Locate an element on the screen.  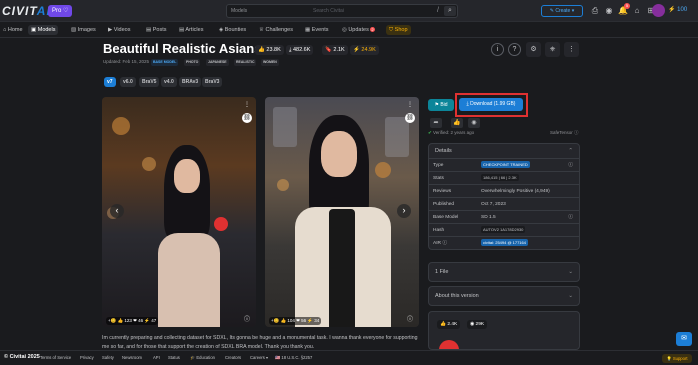
footer-api-link: API is located at coordinates (156, 357).